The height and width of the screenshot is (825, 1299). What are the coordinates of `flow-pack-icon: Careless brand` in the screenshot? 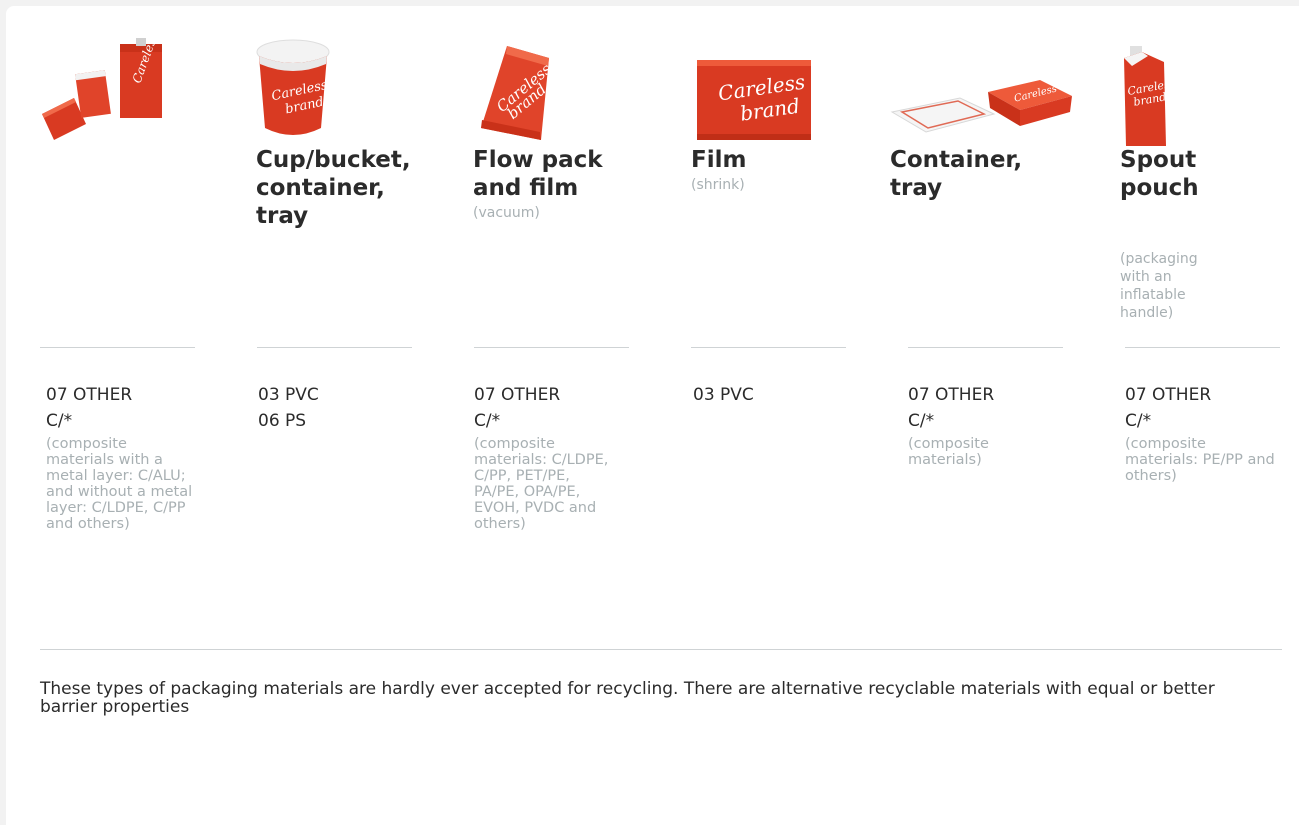 It's located at (553, 91).